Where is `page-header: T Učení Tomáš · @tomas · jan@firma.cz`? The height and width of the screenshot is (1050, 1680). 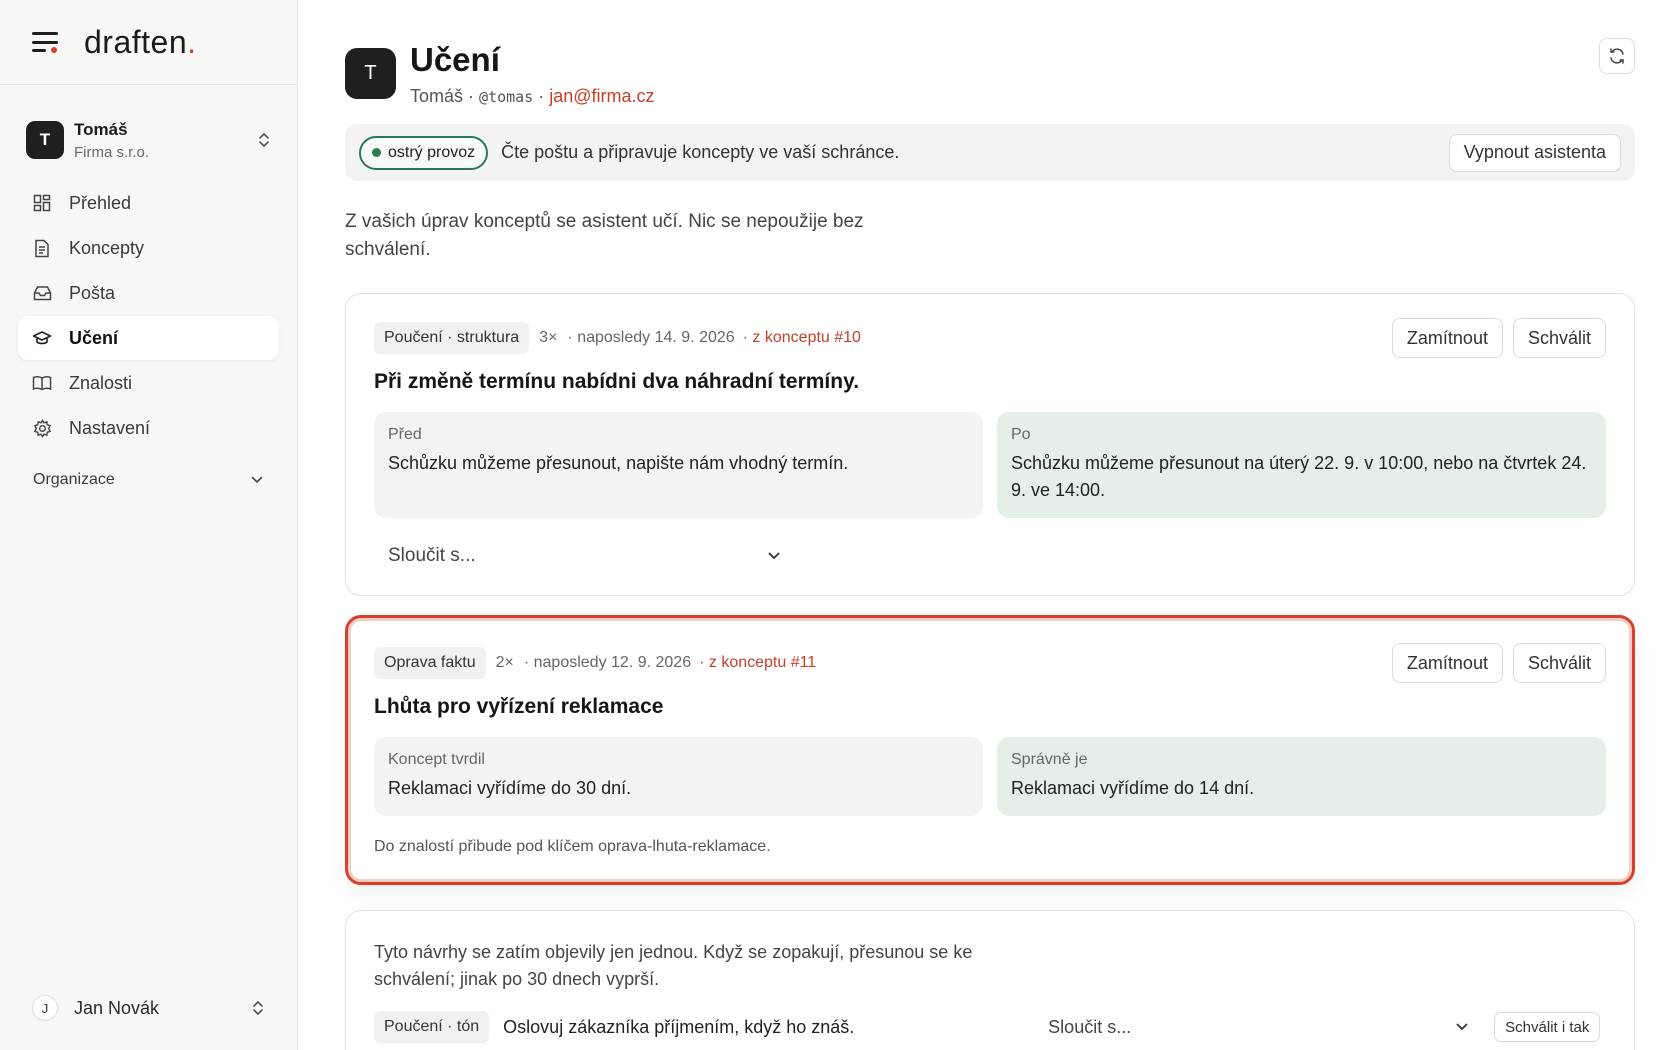 page-header: T Učení Tomáš · @tomas · jan@firma.cz is located at coordinates (500, 73).